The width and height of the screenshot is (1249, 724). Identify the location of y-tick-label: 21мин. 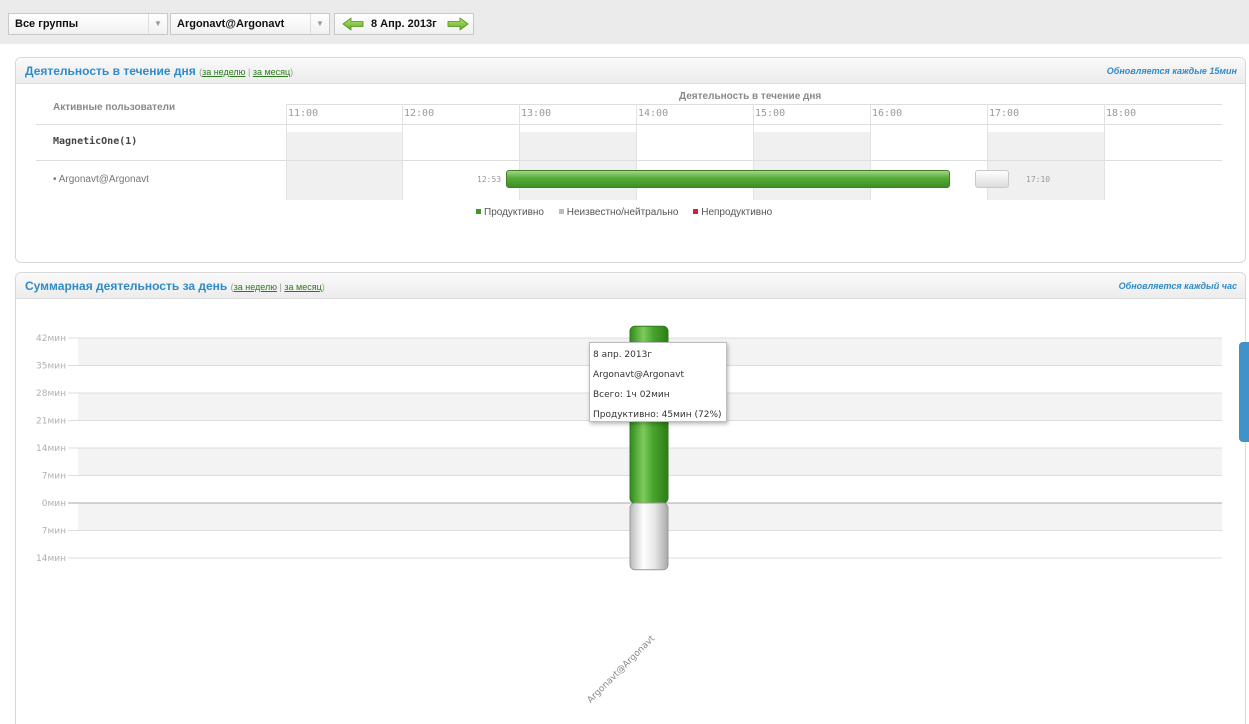
(51, 422).